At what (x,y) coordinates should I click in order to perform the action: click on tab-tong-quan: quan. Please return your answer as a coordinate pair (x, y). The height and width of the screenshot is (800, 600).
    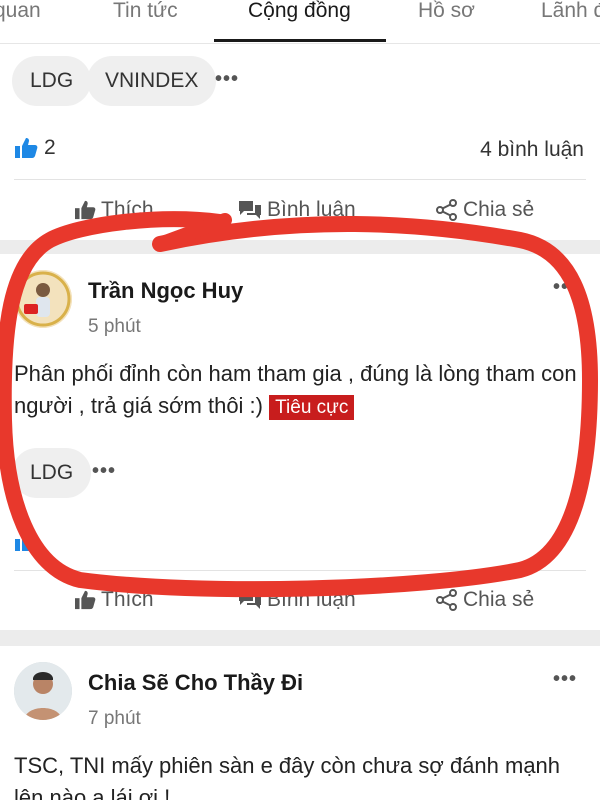
    Looking at the image, I should click on (20, 11).